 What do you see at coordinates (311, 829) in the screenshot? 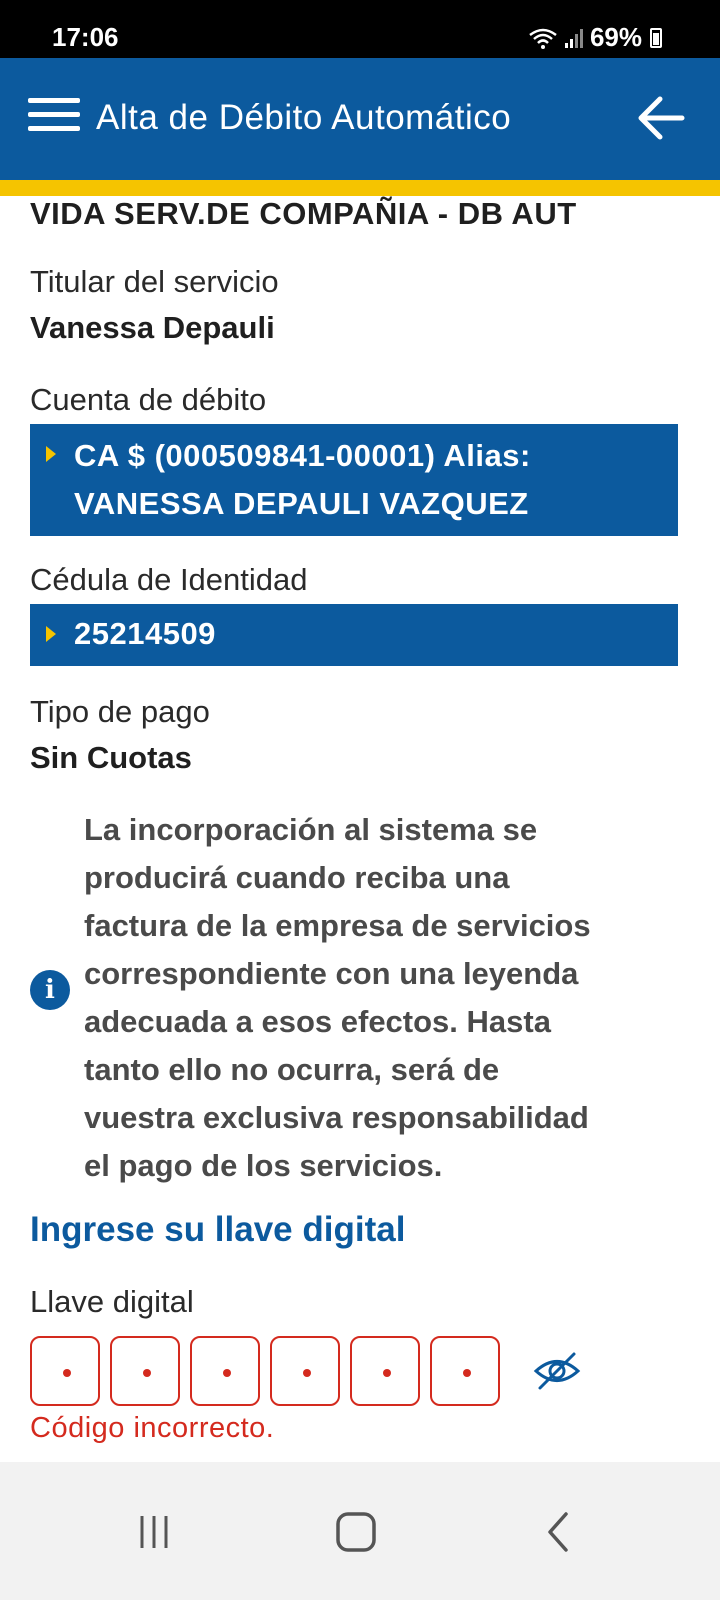
I see `info-line: La incorporación al sistema se` at bounding box center [311, 829].